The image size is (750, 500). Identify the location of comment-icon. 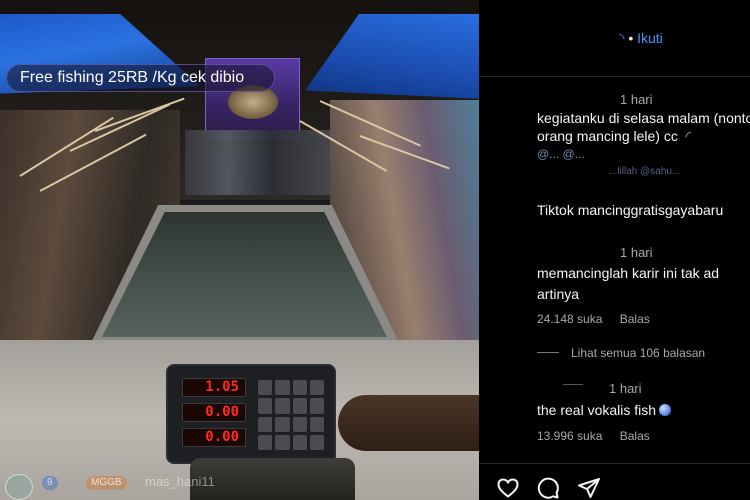
(548, 488).